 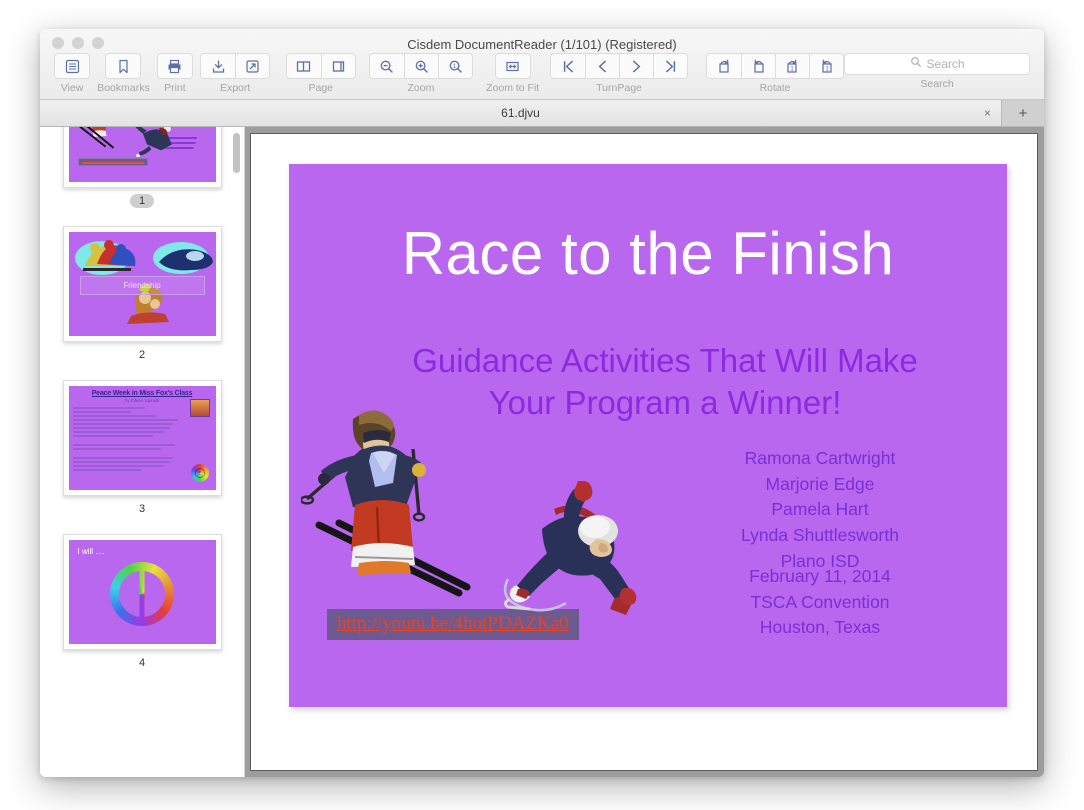 What do you see at coordinates (945, 64) in the screenshot?
I see `search-placeholder-text: Search` at bounding box center [945, 64].